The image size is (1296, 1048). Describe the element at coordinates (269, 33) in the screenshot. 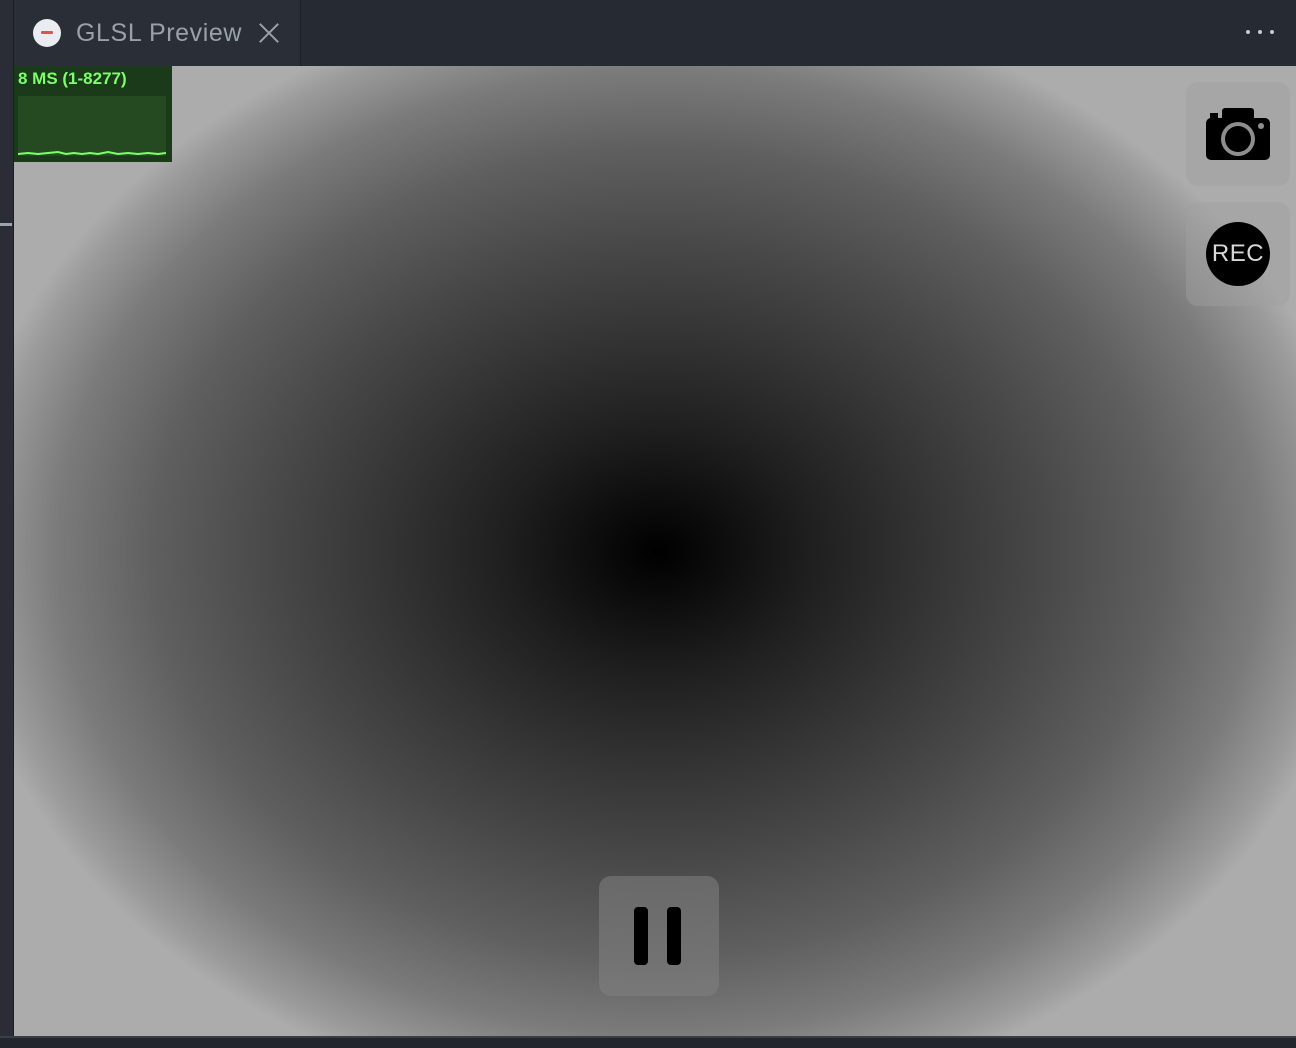

I see `close-icon` at that location.